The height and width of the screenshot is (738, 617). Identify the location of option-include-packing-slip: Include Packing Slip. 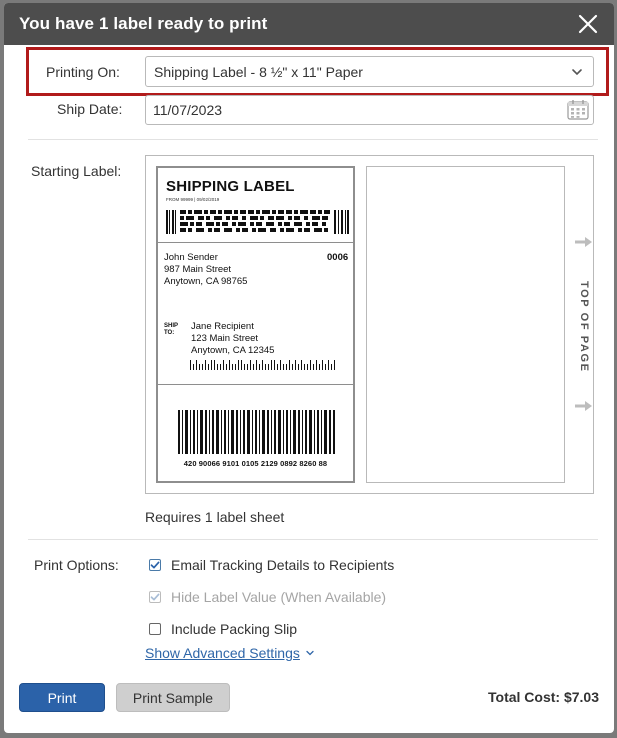
(223, 629).